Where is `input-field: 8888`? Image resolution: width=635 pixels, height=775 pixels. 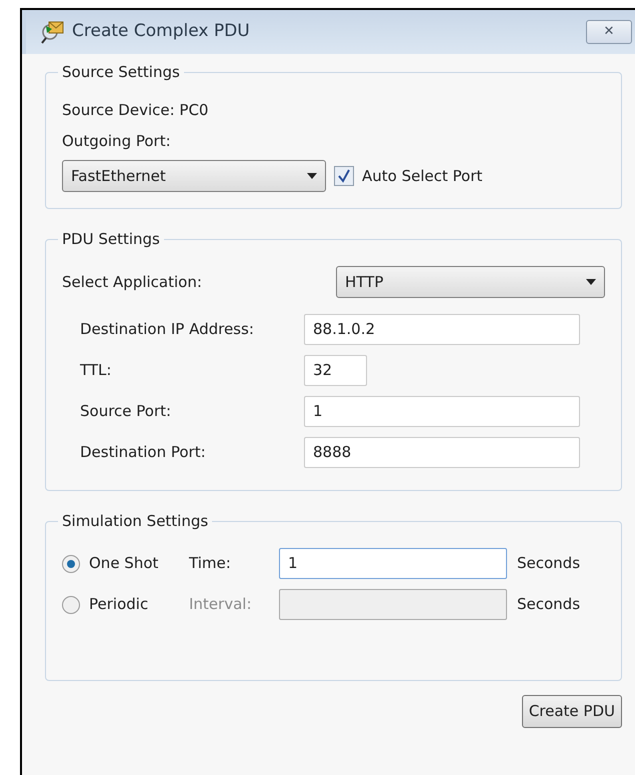
input-field: 8888 is located at coordinates (442, 452).